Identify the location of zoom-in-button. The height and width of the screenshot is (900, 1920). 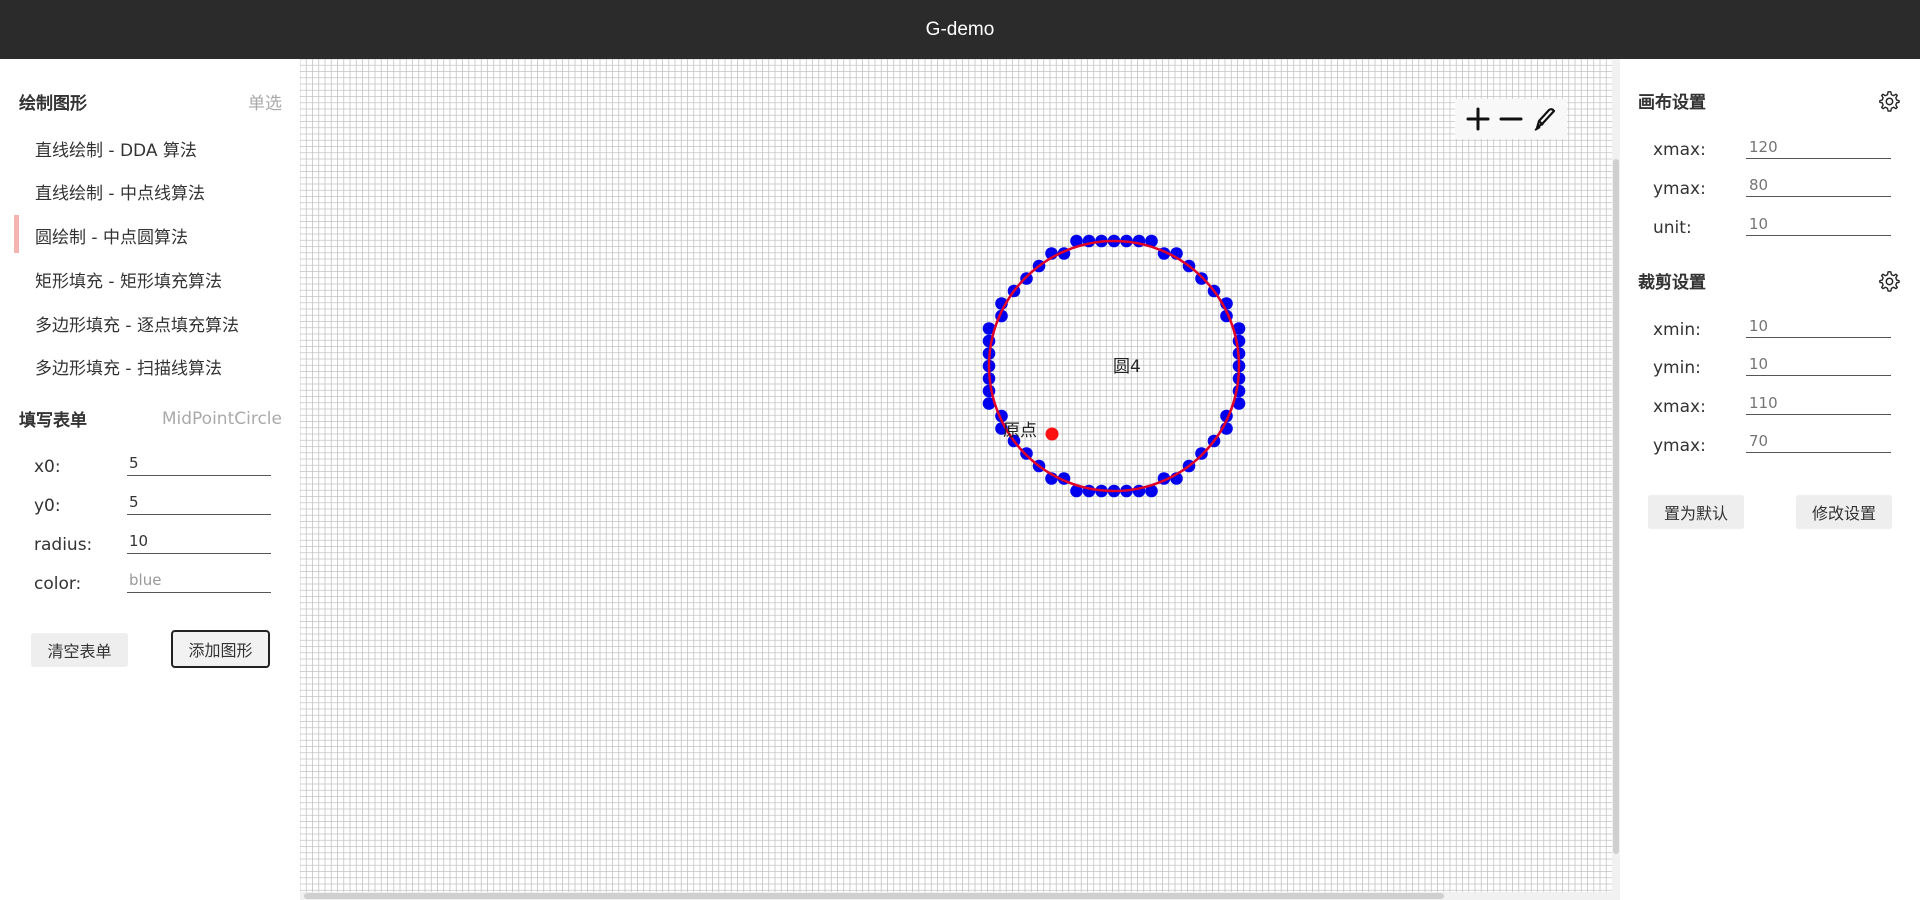
(1478, 119).